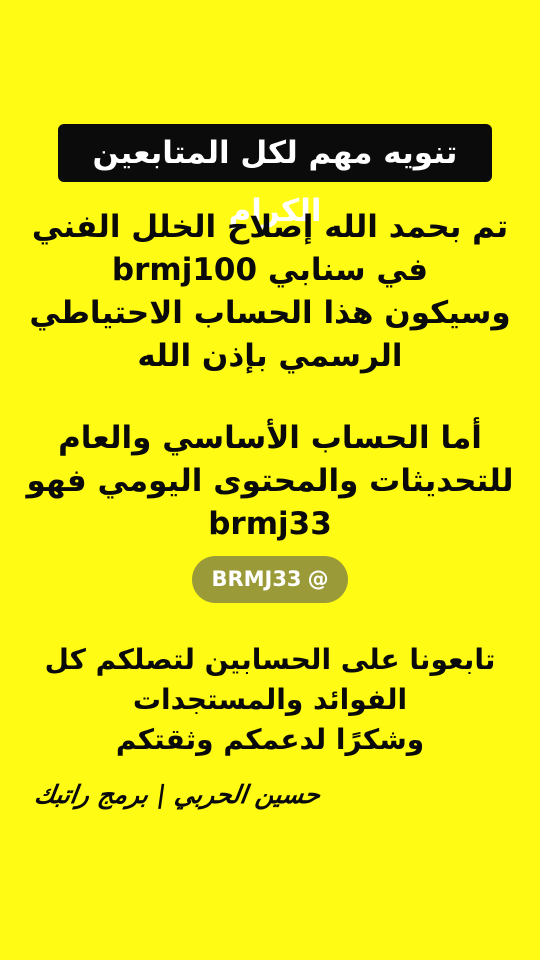  Describe the element at coordinates (270, 524) in the screenshot. I see `main-account-line: brmj33` at that location.